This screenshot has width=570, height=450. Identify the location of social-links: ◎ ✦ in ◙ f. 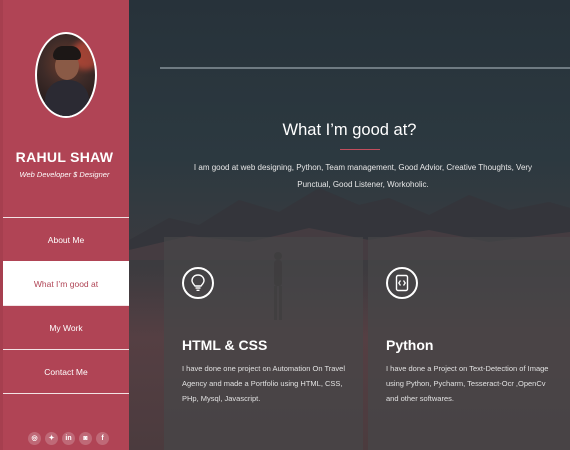
(68, 441).